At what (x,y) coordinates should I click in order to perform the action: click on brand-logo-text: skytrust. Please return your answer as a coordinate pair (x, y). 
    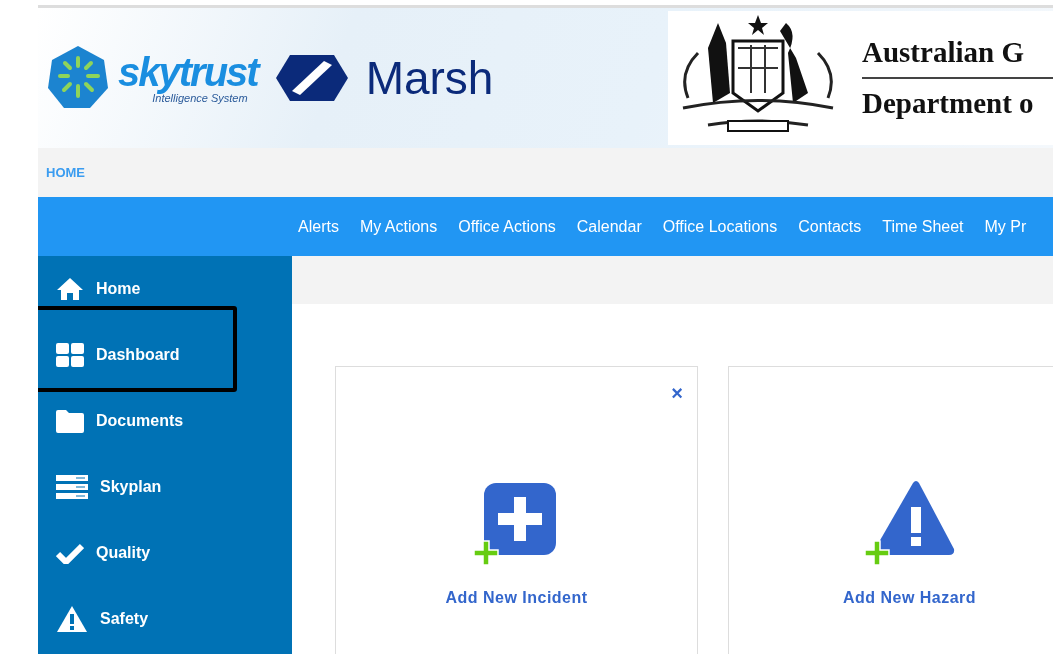
    Looking at the image, I should click on (188, 72).